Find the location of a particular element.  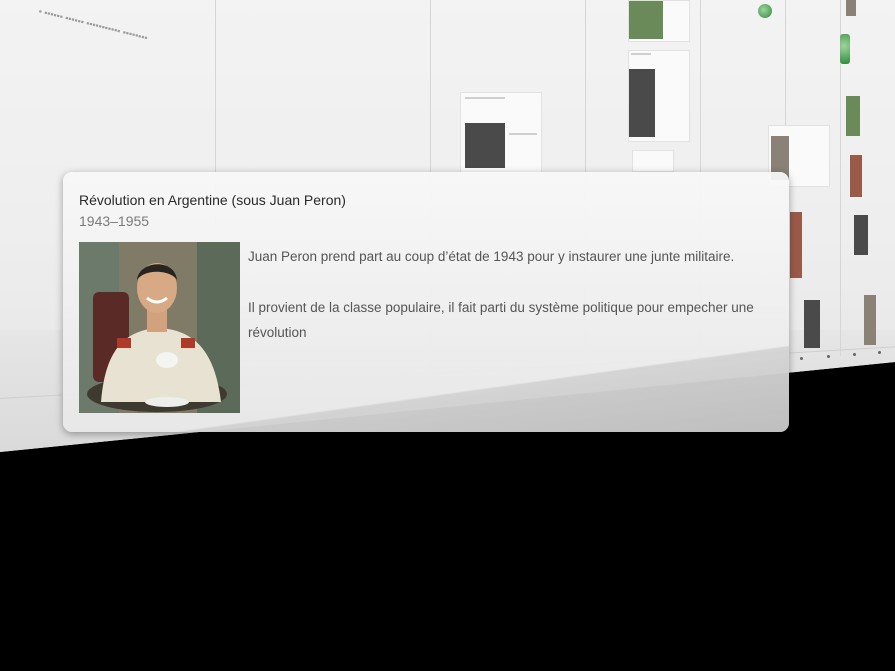

portrait-photo is located at coordinates (159, 327).